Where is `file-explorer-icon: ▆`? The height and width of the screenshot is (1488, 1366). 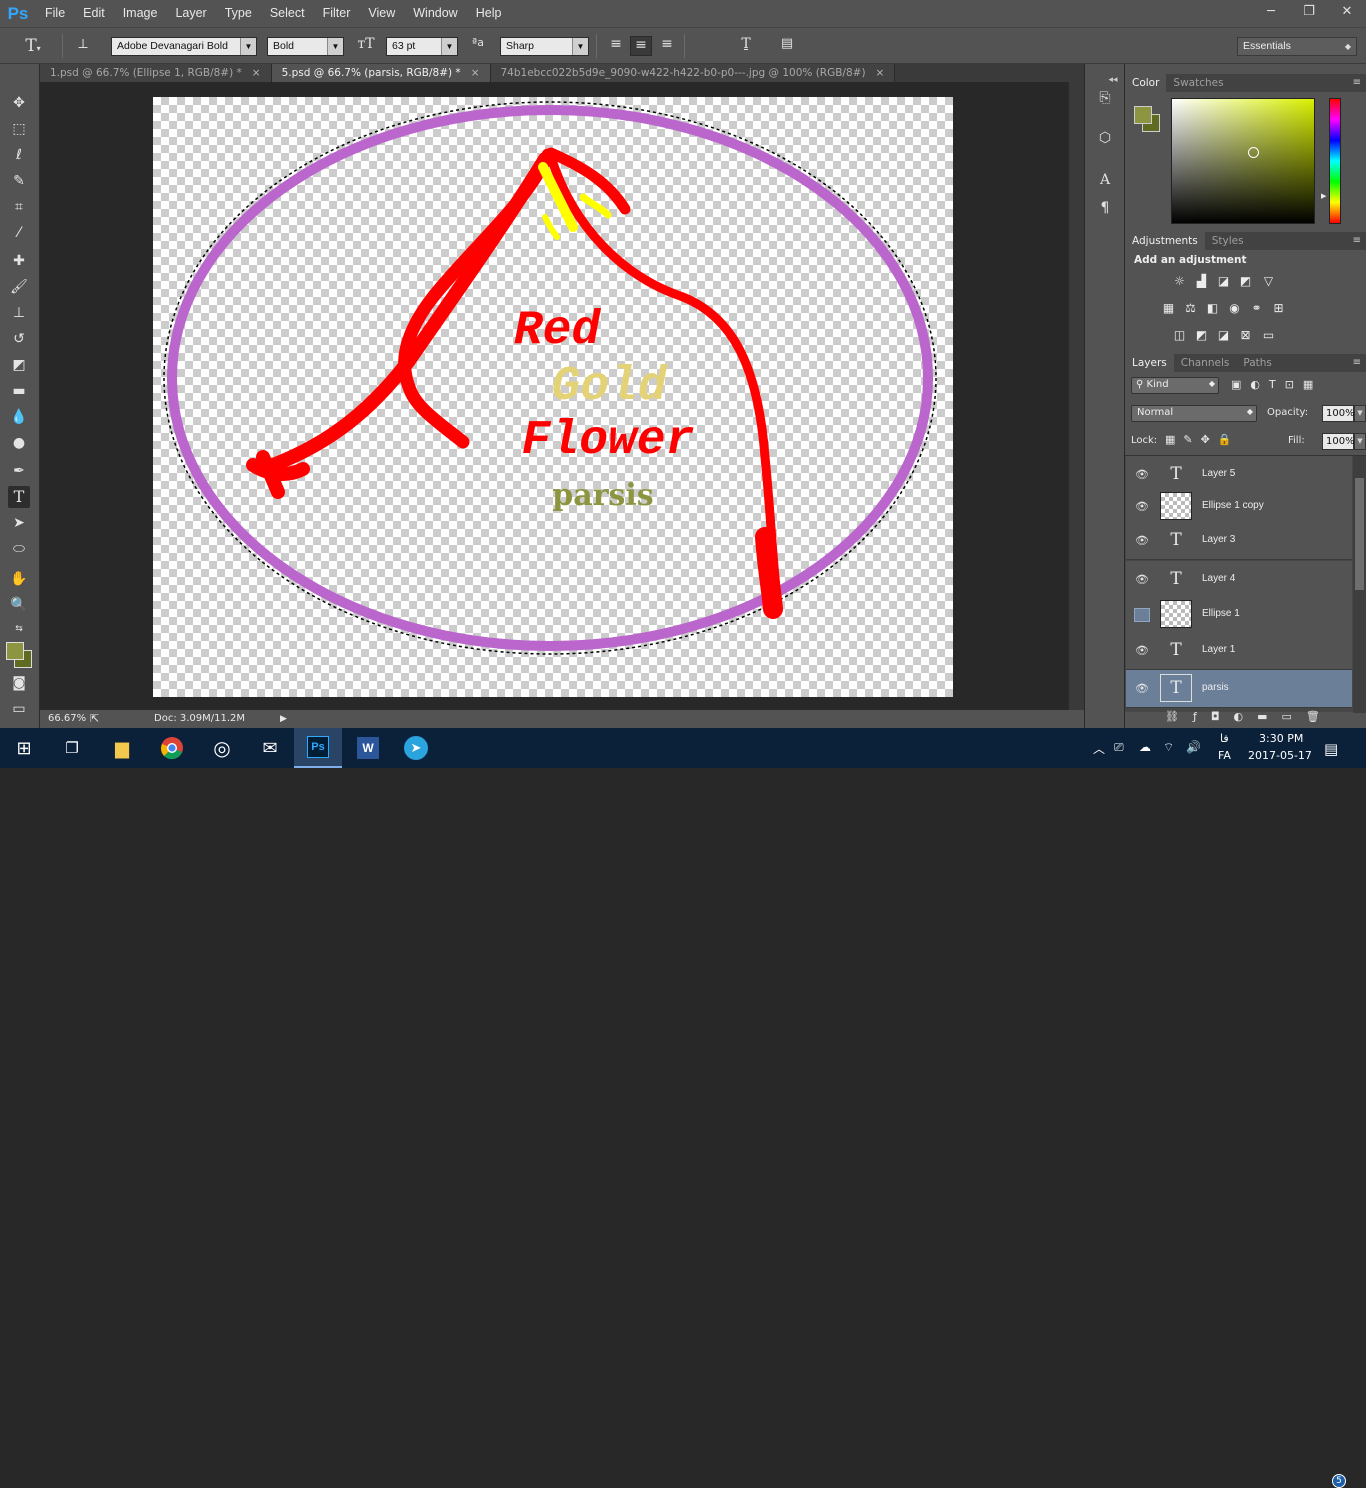 file-explorer-icon: ▆ is located at coordinates (122, 748).